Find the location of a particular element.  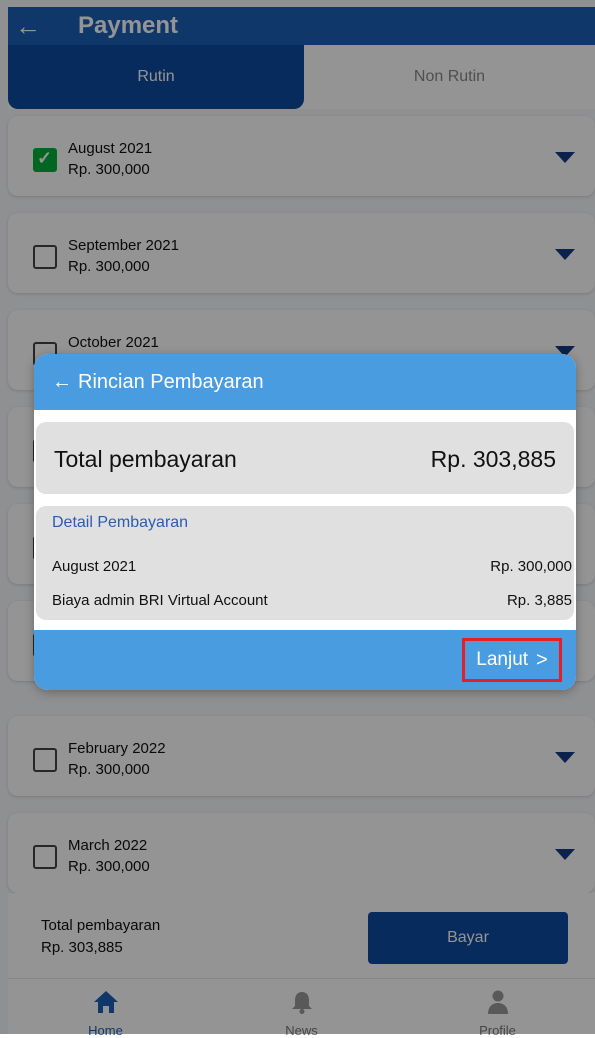

total-label: Total pembayaran is located at coordinates (145, 459).